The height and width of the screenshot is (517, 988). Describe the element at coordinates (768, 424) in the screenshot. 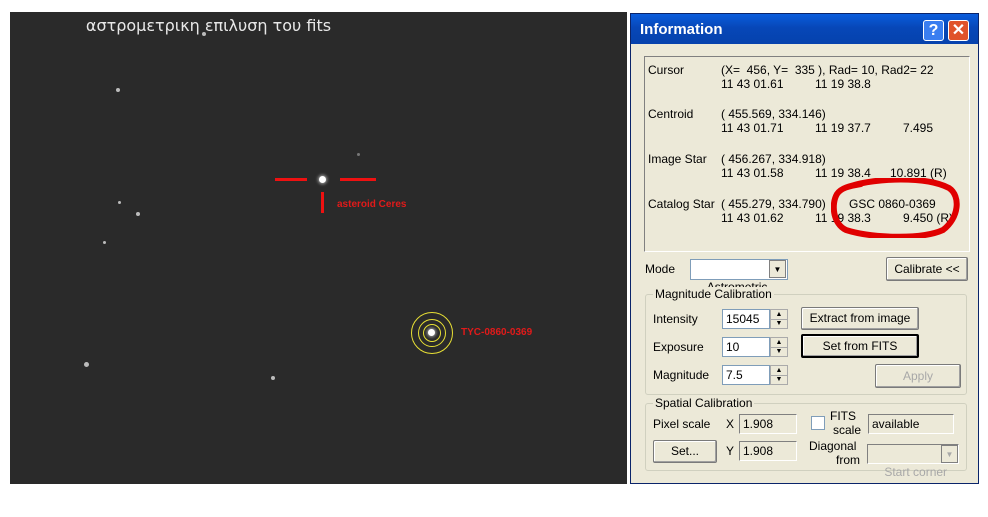

I see `pixel-scale-x-field: 1.908` at that location.